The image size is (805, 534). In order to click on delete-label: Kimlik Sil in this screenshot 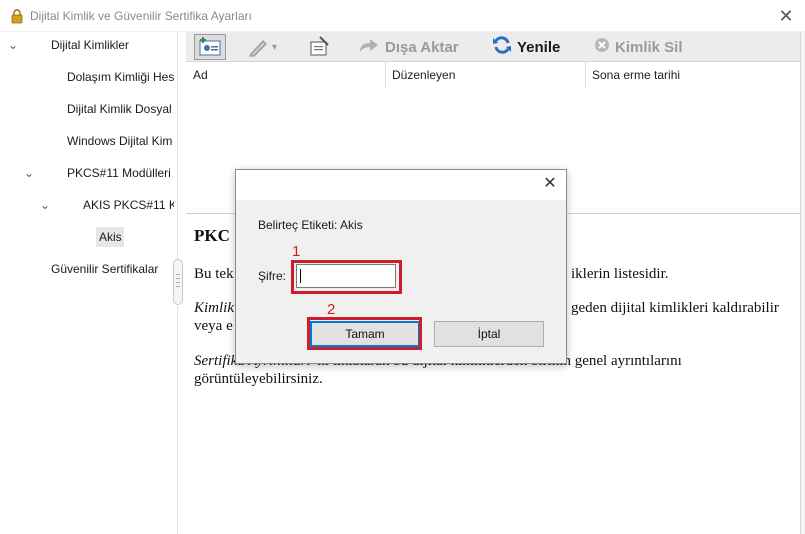, I will do `click(649, 47)`.